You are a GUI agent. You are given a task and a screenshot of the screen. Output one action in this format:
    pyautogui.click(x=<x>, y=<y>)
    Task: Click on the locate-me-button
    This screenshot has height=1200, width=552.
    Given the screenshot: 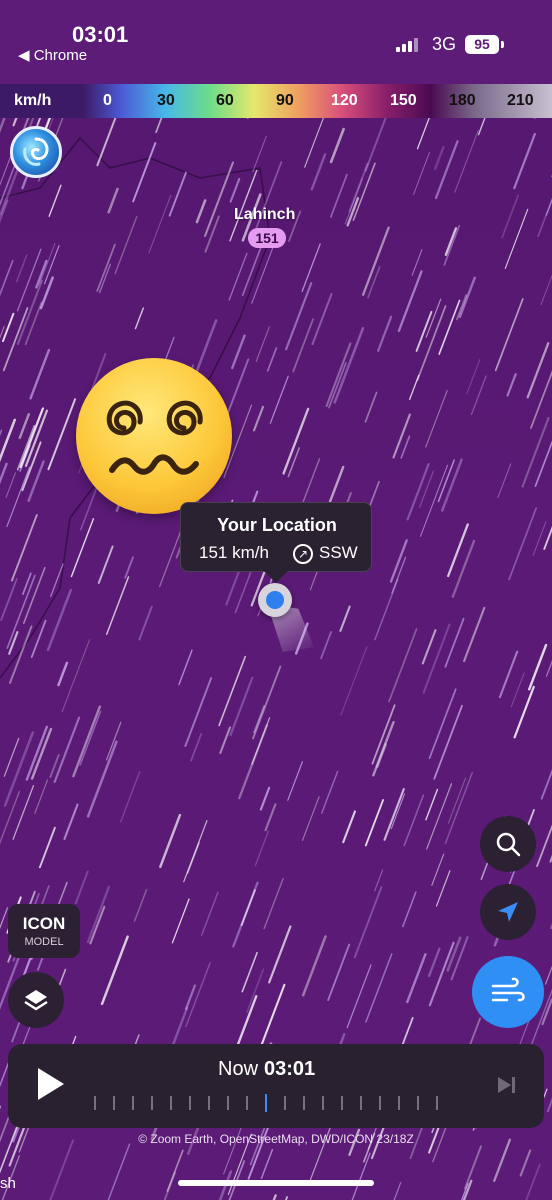 What is the action you would take?
    pyautogui.click(x=508, y=912)
    